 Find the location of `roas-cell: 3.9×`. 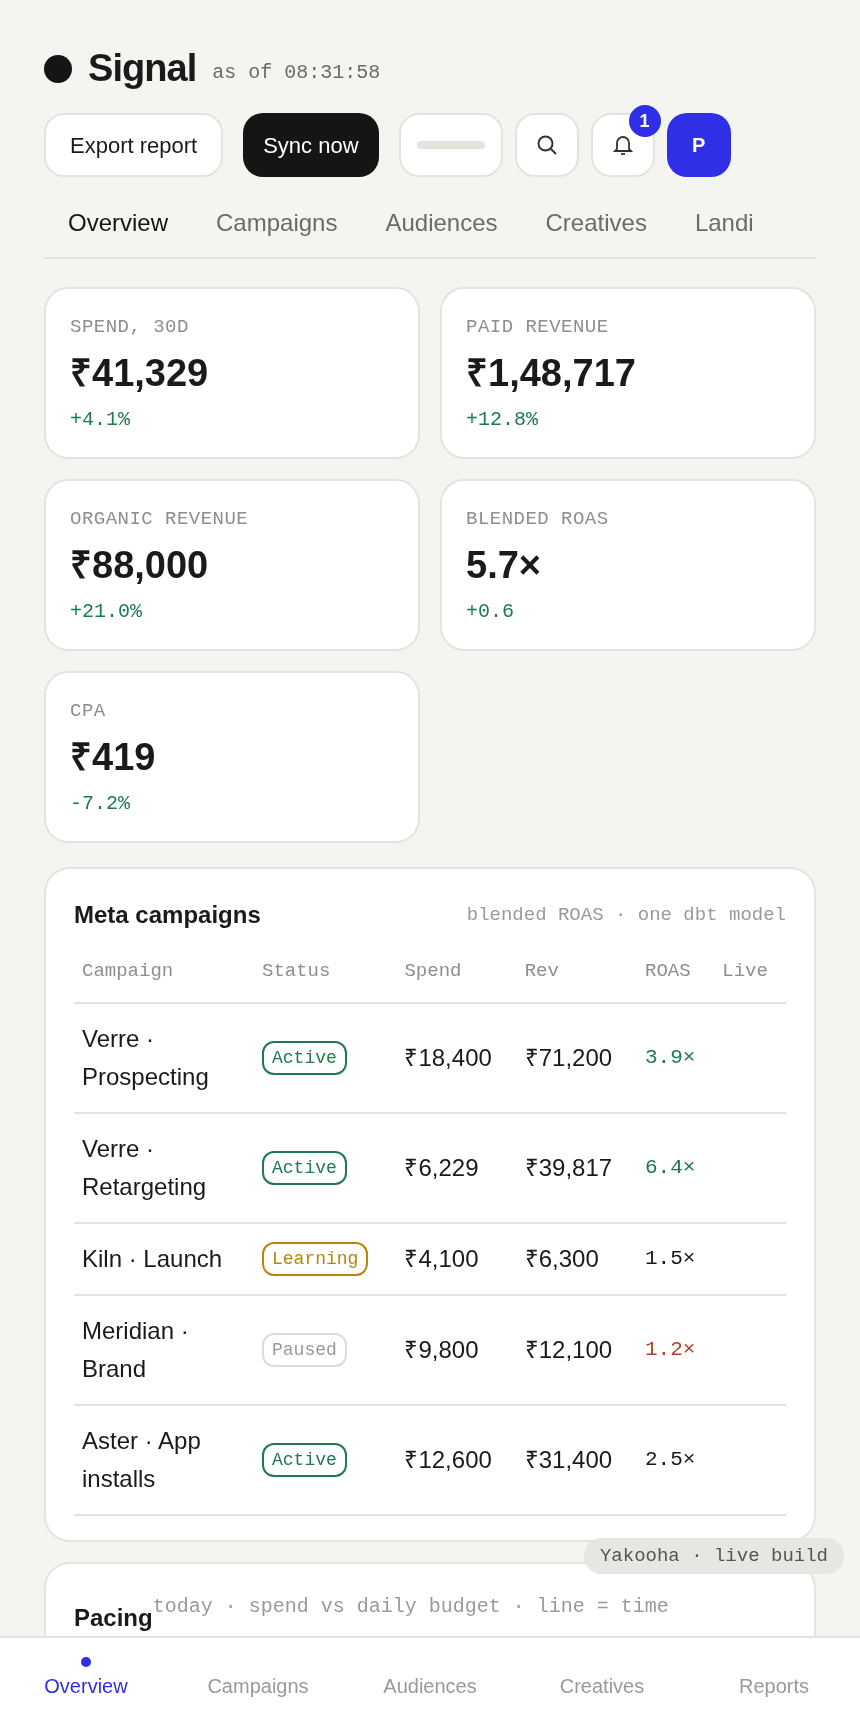

roas-cell: 3.9× is located at coordinates (676, 1057).